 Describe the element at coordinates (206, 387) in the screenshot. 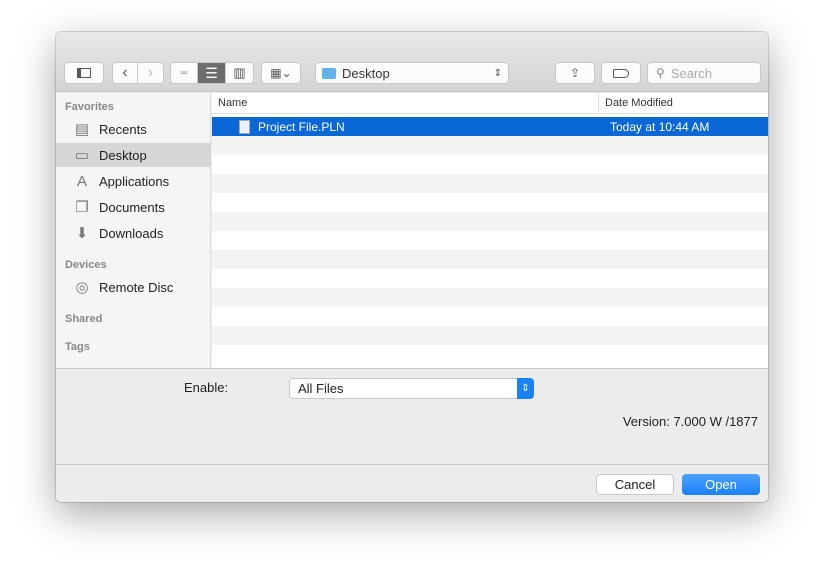

I see `enable-label: Enable:` at that location.